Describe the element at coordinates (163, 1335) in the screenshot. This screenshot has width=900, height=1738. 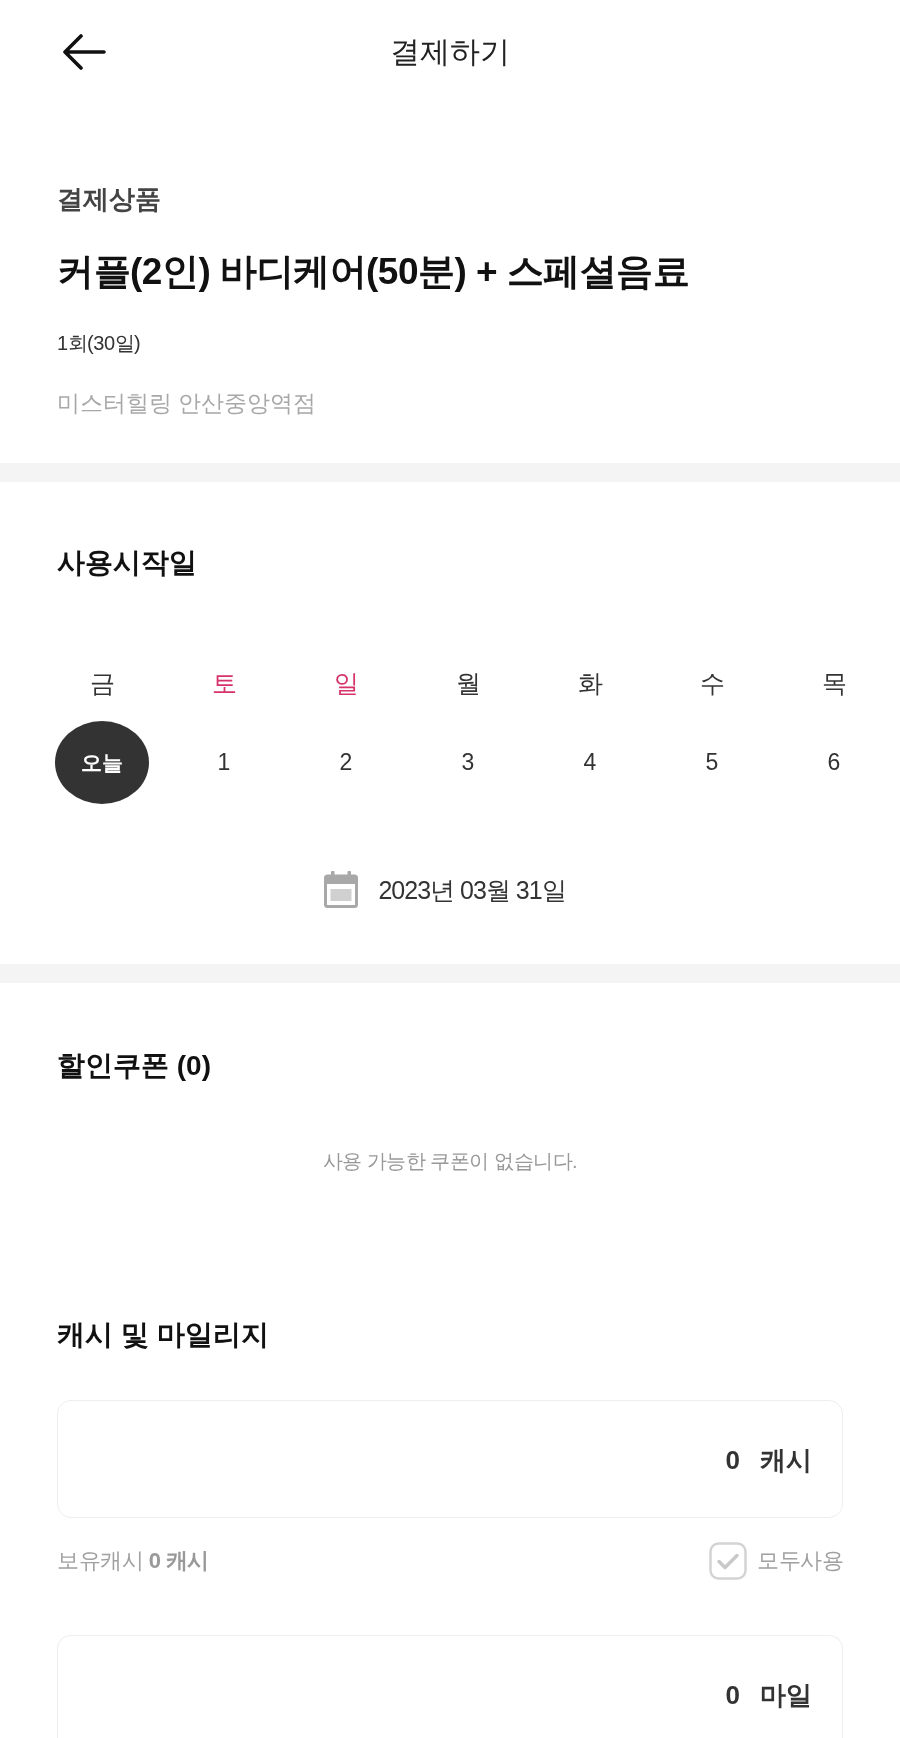
I see `section-title: 캐시 및 마일리지` at that location.